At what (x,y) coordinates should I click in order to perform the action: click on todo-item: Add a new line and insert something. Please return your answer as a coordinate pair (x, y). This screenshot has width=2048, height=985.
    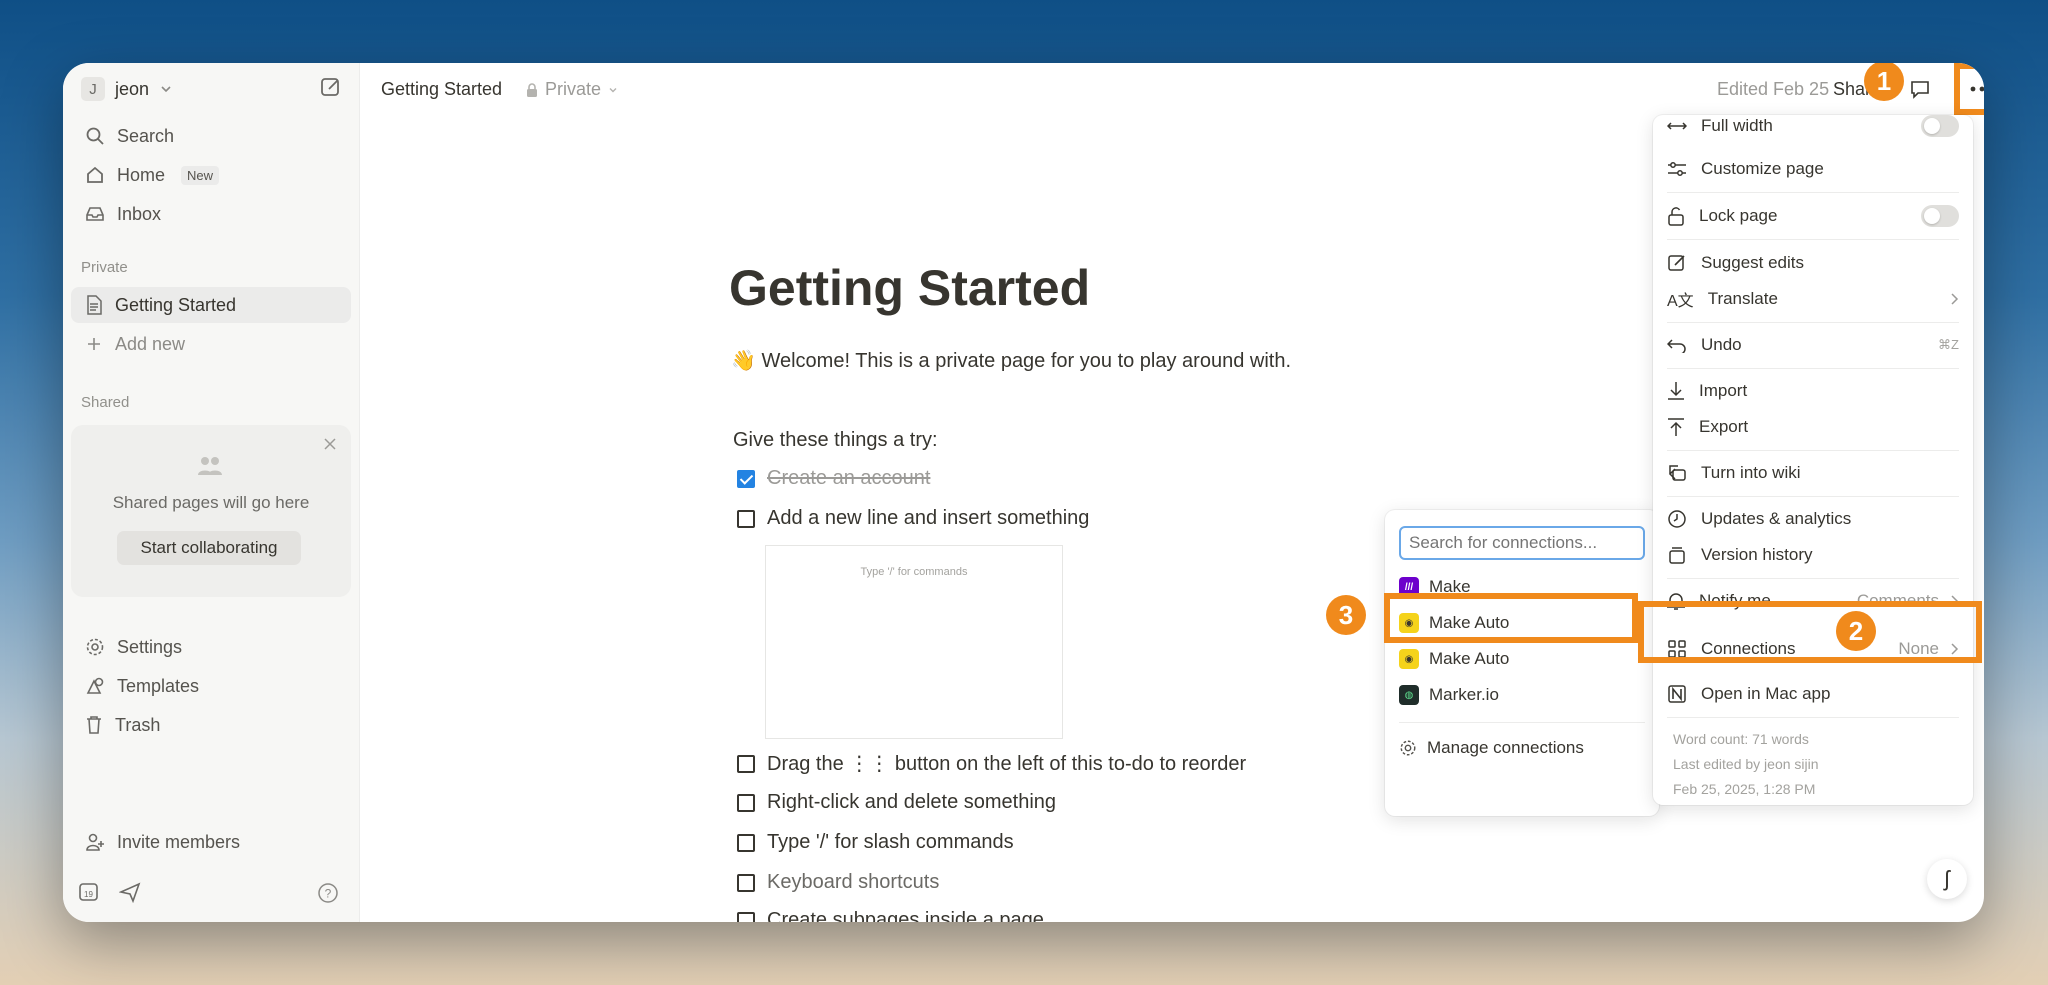
    Looking at the image, I should click on (913, 518).